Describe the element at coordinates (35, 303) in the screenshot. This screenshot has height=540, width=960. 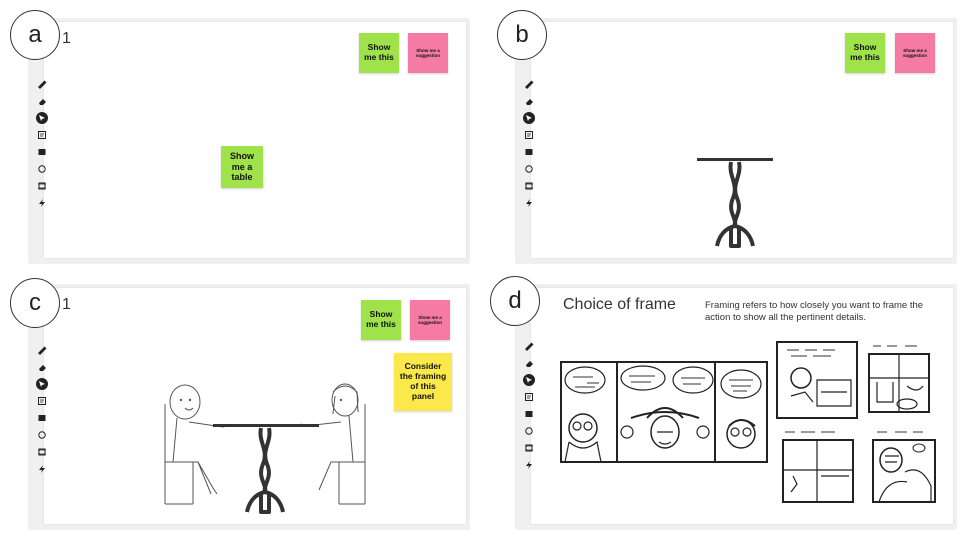
I see `panel-badge-c: c` at that location.